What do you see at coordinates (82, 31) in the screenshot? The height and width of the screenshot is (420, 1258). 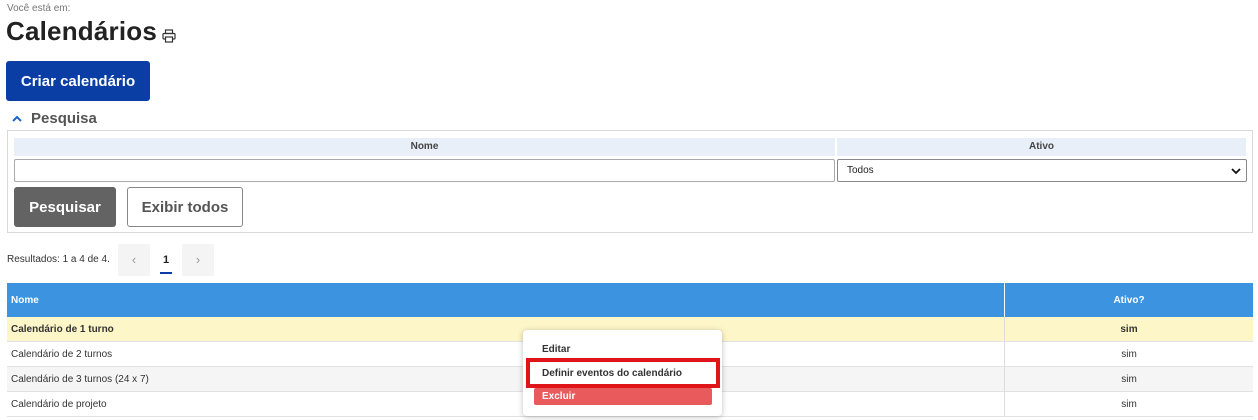 I see `page-title: Calendários` at bounding box center [82, 31].